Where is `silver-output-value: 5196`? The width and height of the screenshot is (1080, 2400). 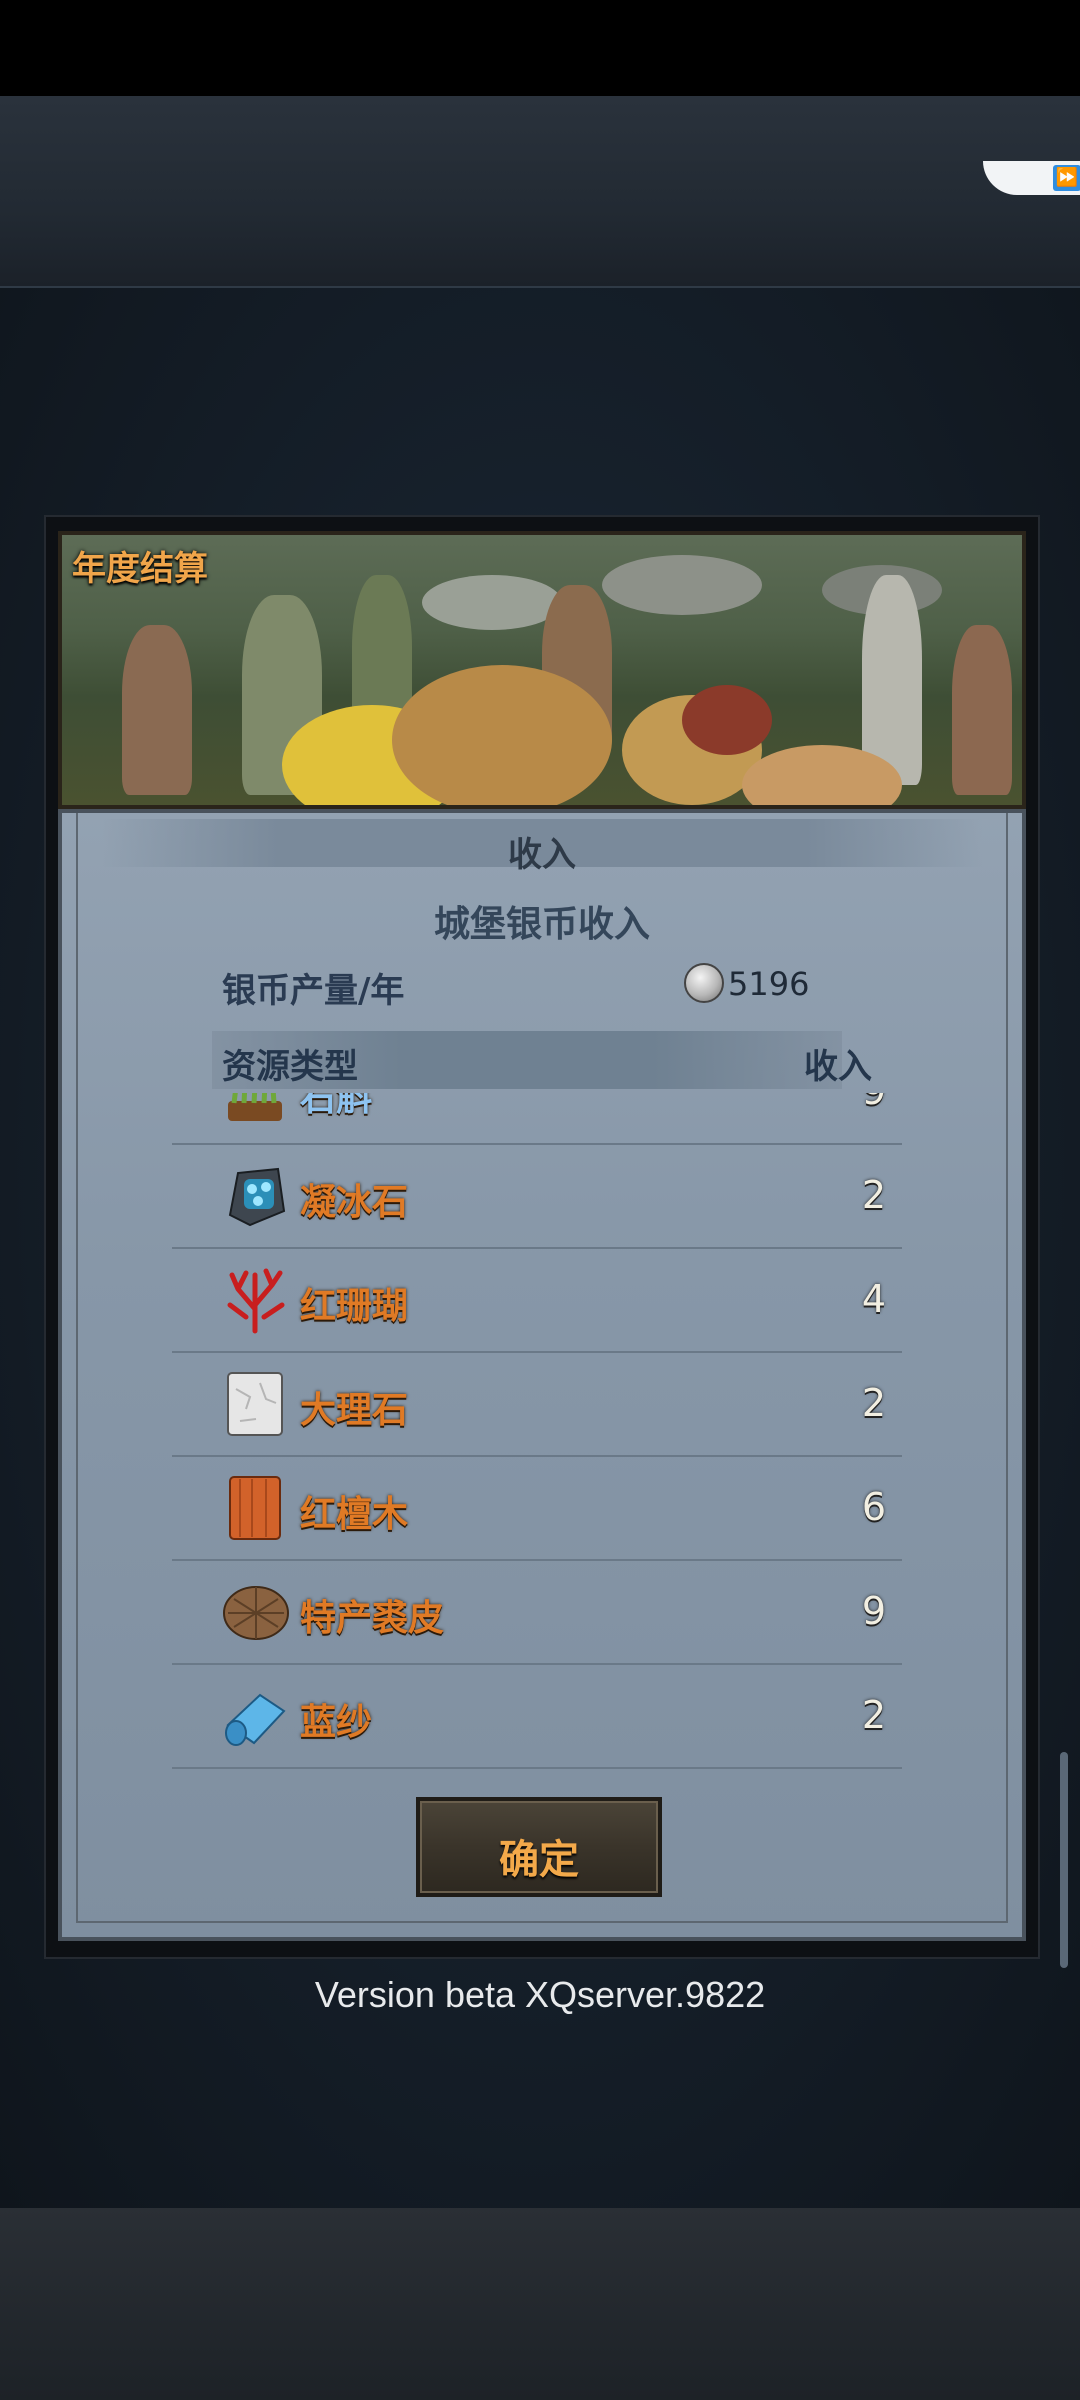 silver-output-value: 5196 is located at coordinates (769, 984).